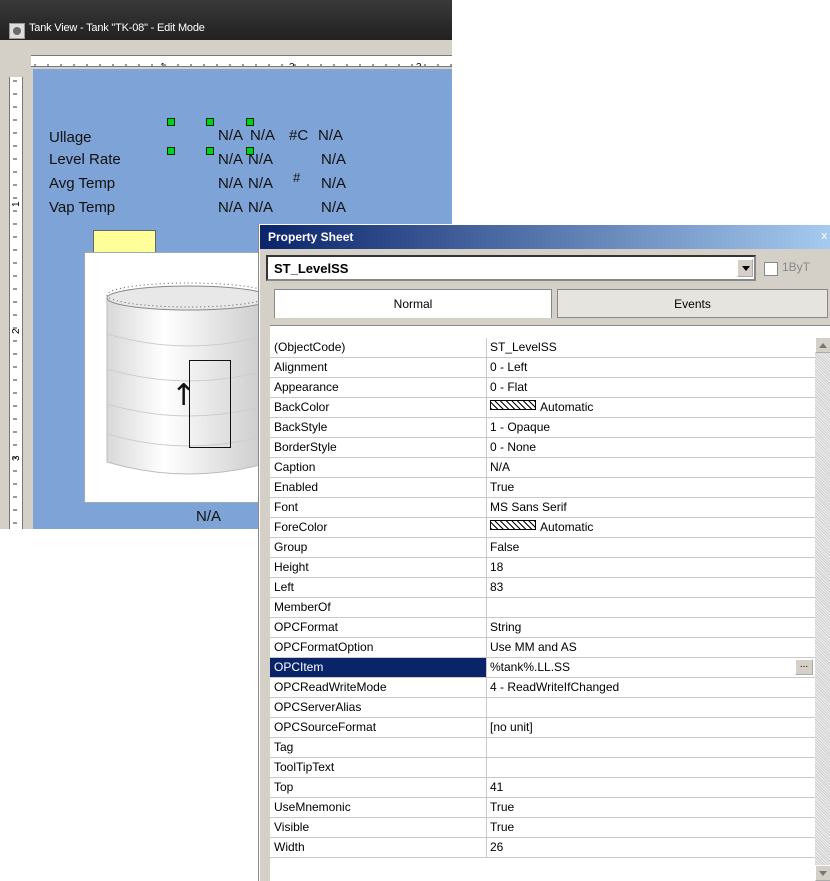 Image resolution: width=830 pixels, height=881 pixels. Describe the element at coordinates (378, 767) in the screenshot. I see `property-name: ToolTipText` at that location.